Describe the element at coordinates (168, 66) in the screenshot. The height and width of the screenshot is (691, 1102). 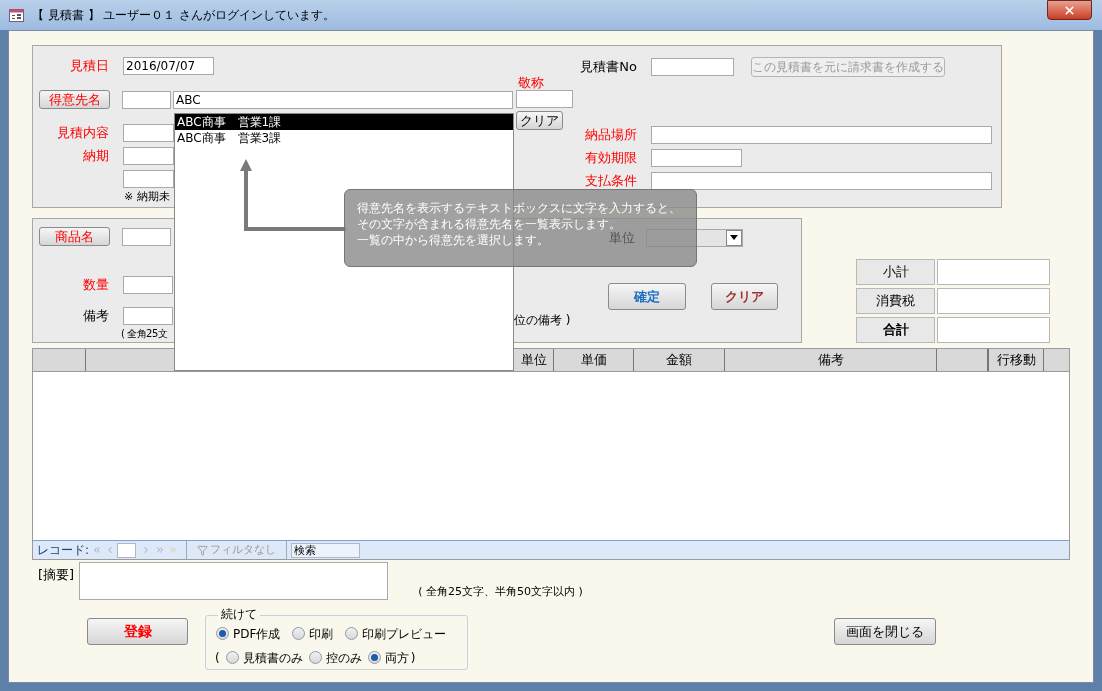
I see `date-field: 2016/07/07` at that location.